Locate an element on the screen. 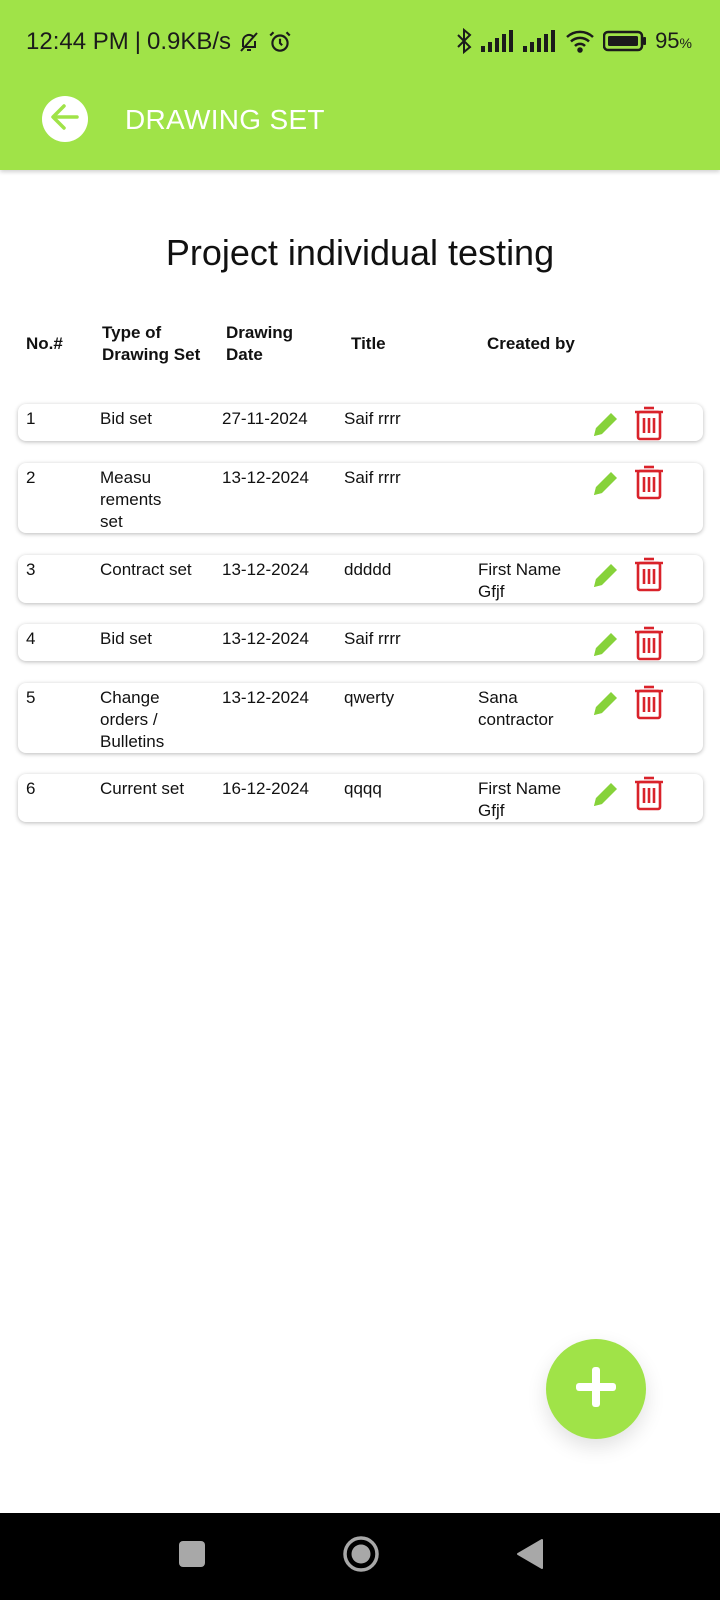 The height and width of the screenshot is (1600, 720). status-time: 12:44 PM is located at coordinates (77, 41).